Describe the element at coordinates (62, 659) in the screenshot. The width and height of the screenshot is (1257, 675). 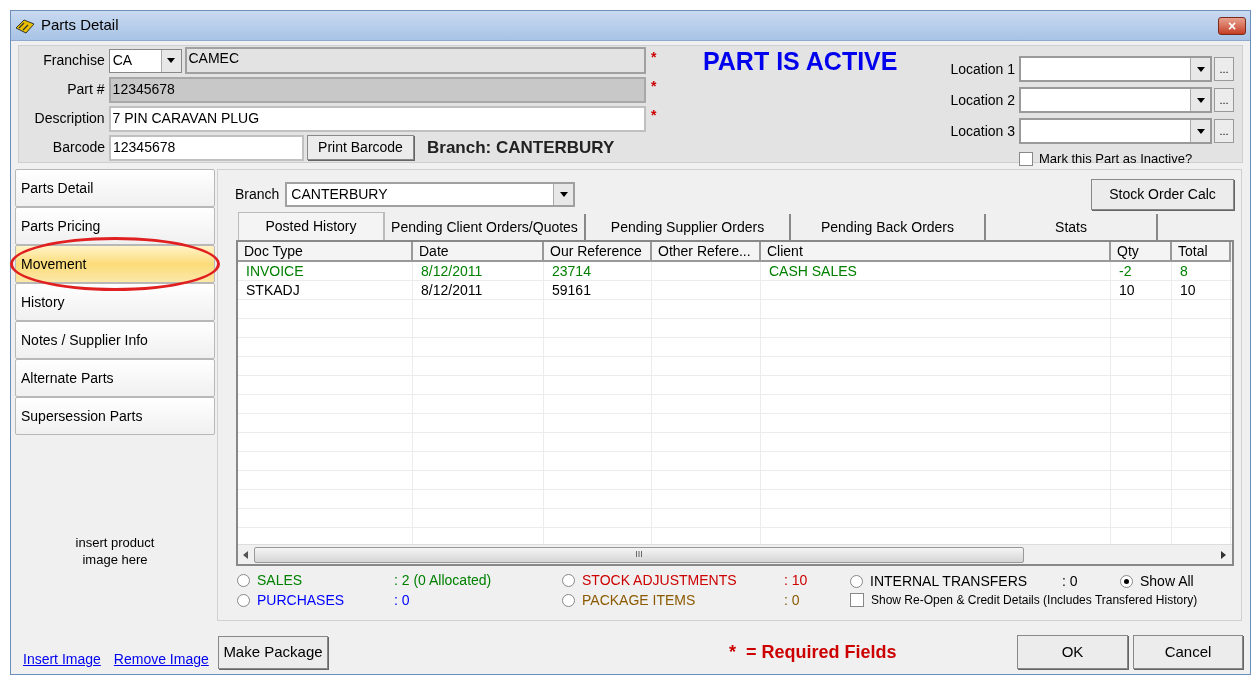
I see `link: Insert Image` at that location.